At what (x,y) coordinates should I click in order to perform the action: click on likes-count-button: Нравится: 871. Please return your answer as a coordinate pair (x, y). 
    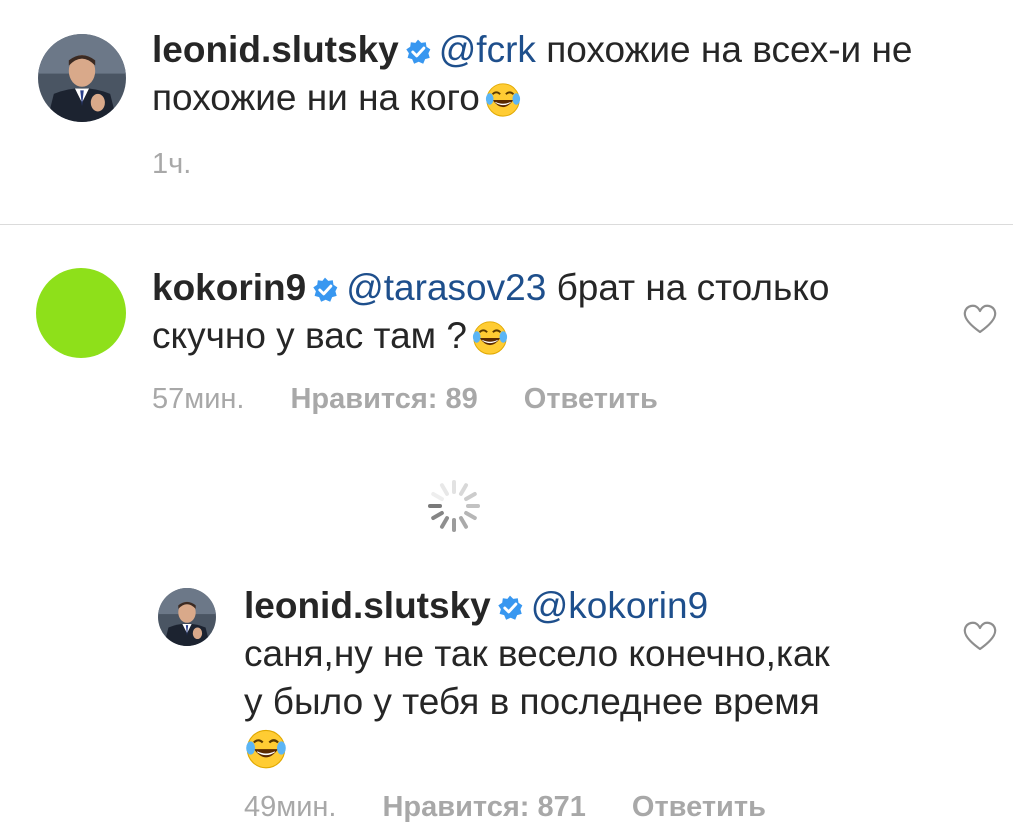
    Looking at the image, I should click on (483, 807).